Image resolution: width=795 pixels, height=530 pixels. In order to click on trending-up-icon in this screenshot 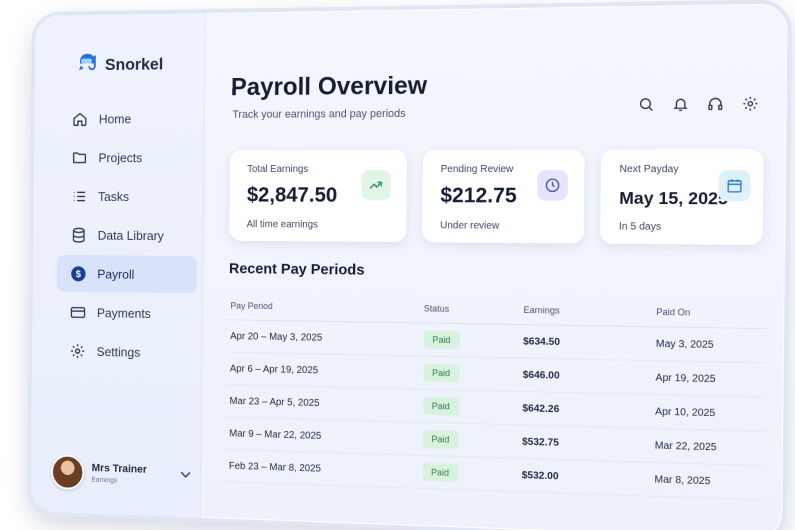, I will do `click(376, 184)`.